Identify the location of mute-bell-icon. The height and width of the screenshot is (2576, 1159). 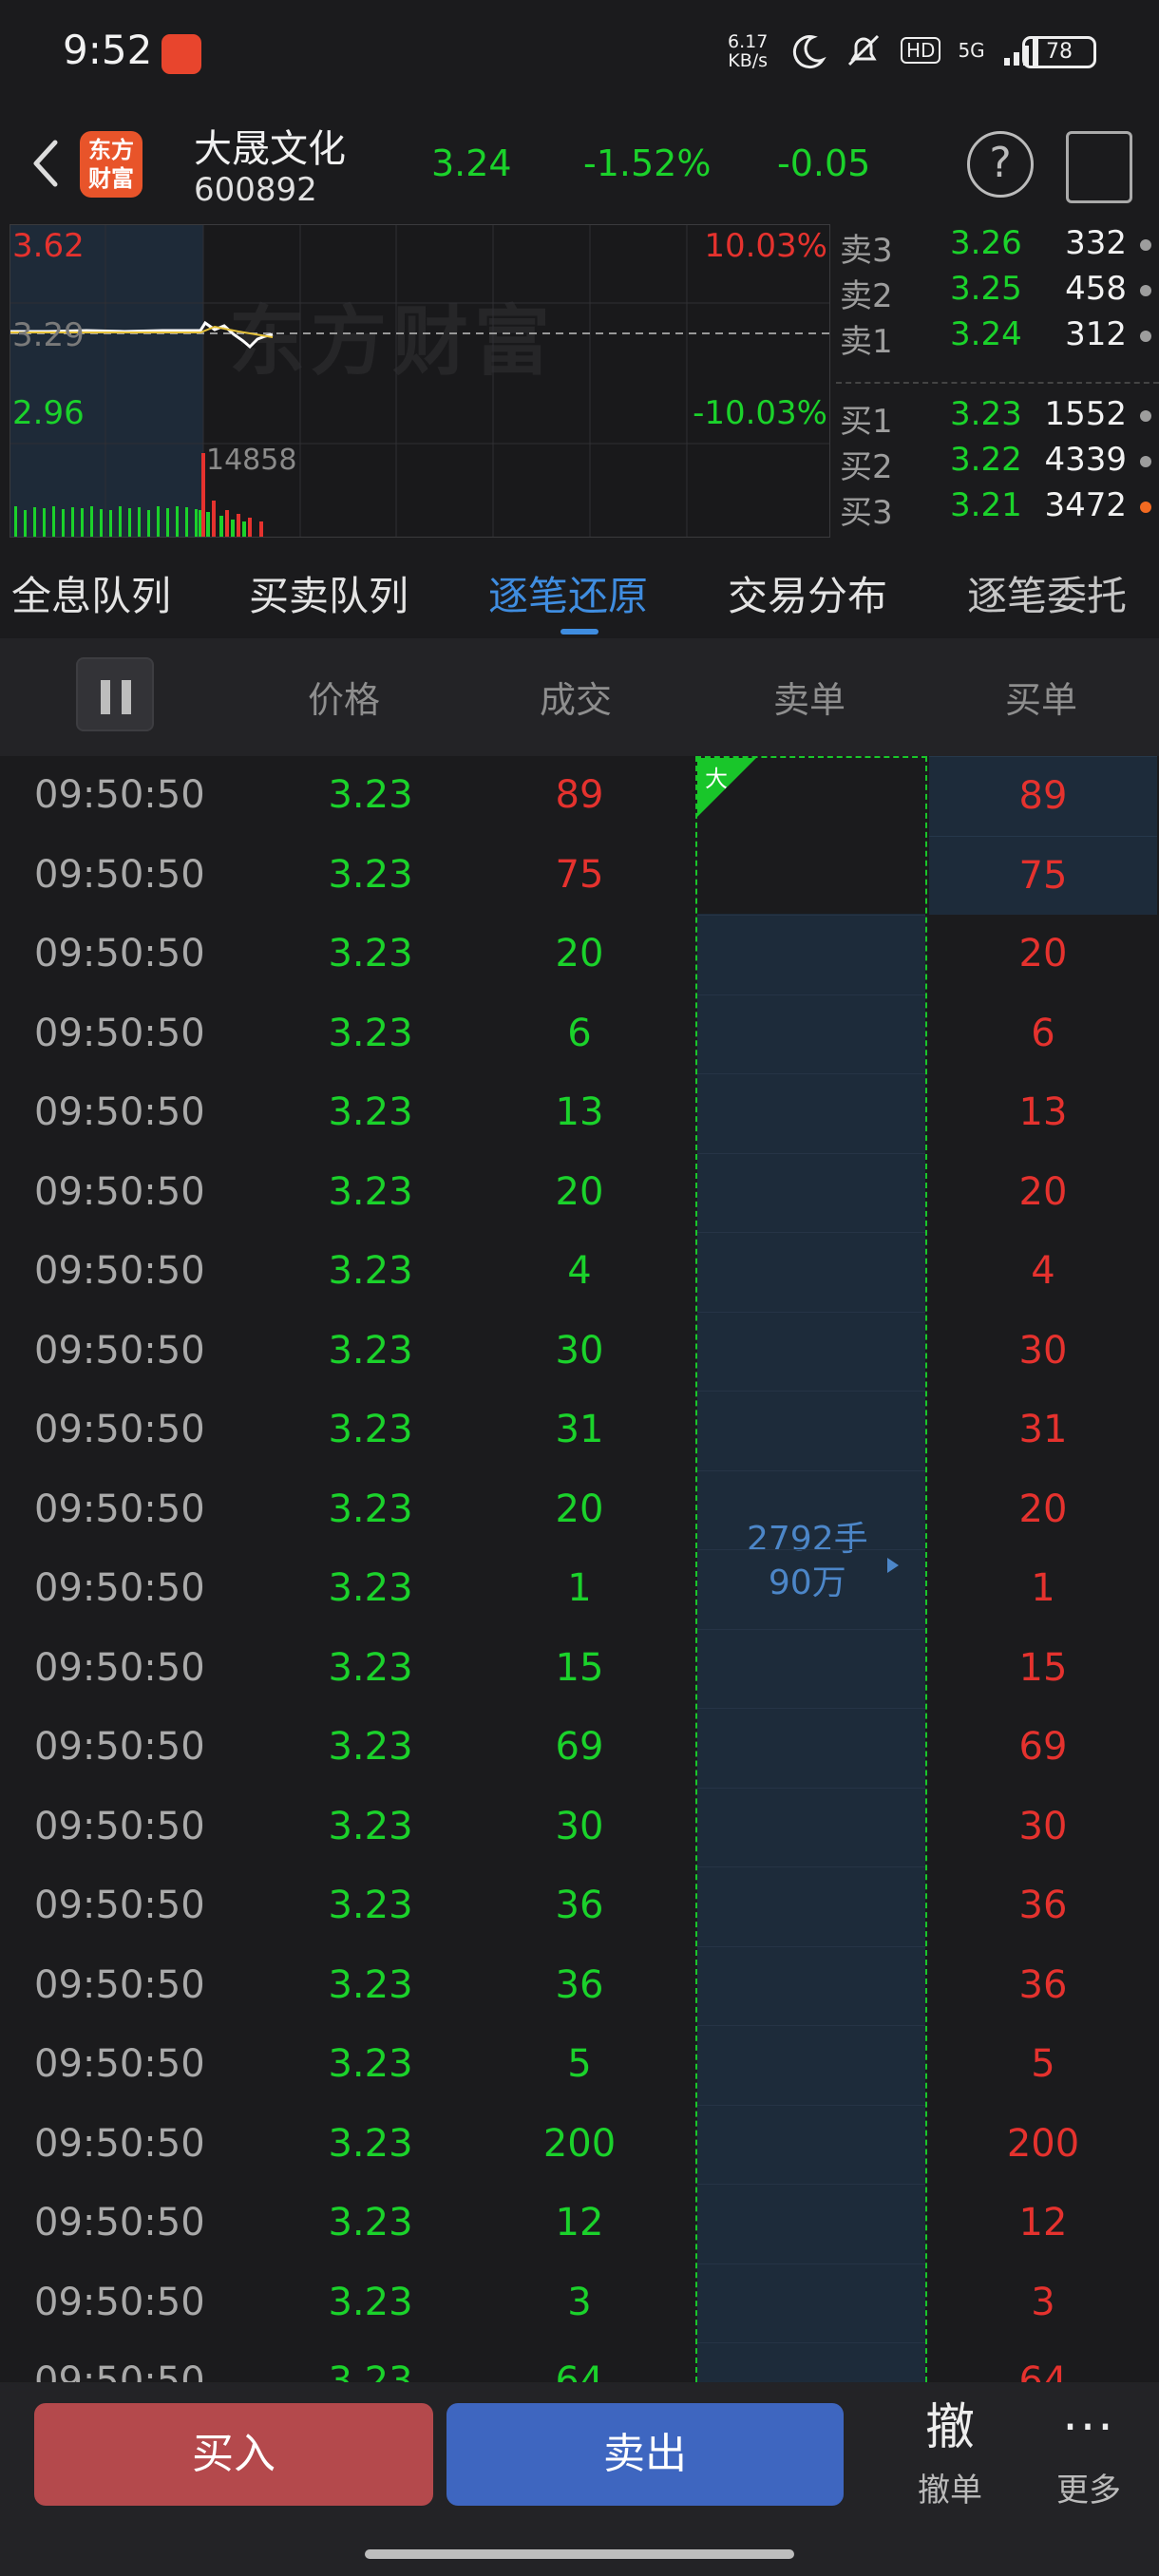
(863, 50).